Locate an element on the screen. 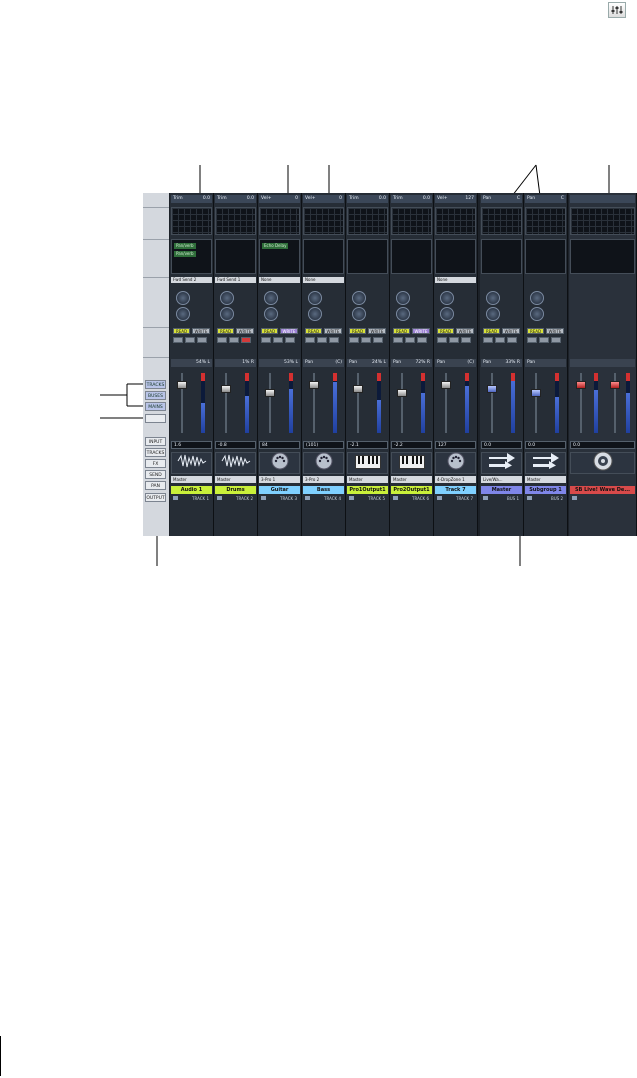 The height and width of the screenshot is (1078, 637). strip-header: Vel+ 127 is located at coordinates (455, 199).